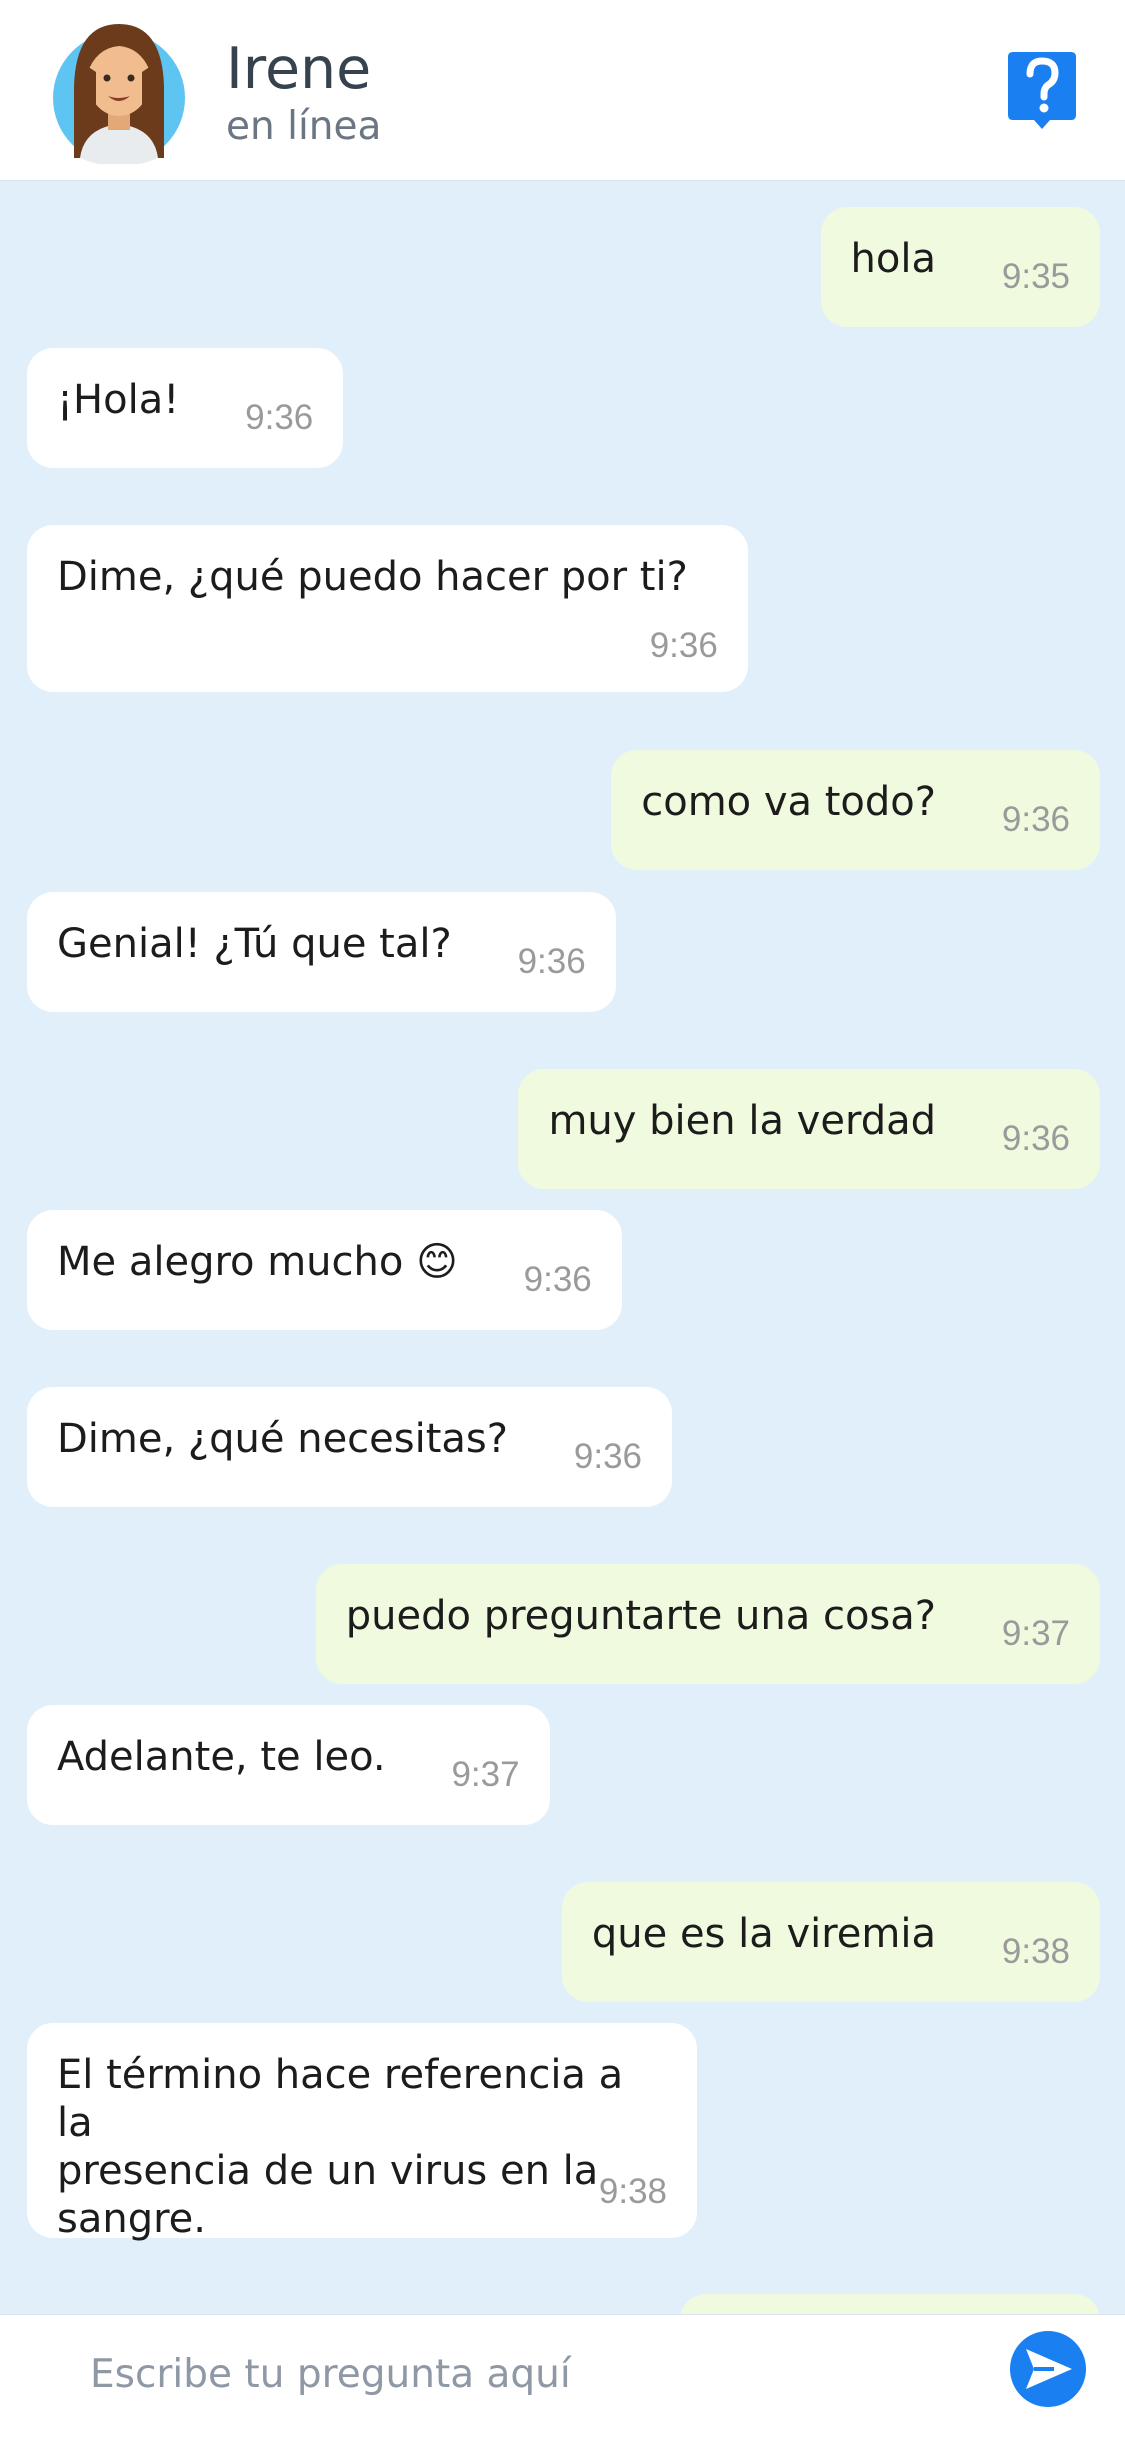 Image resolution: width=1125 pixels, height=2437 pixels. Describe the element at coordinates (890, 2304) in the screenshot. I see `message-outgoing-partial` at that location.